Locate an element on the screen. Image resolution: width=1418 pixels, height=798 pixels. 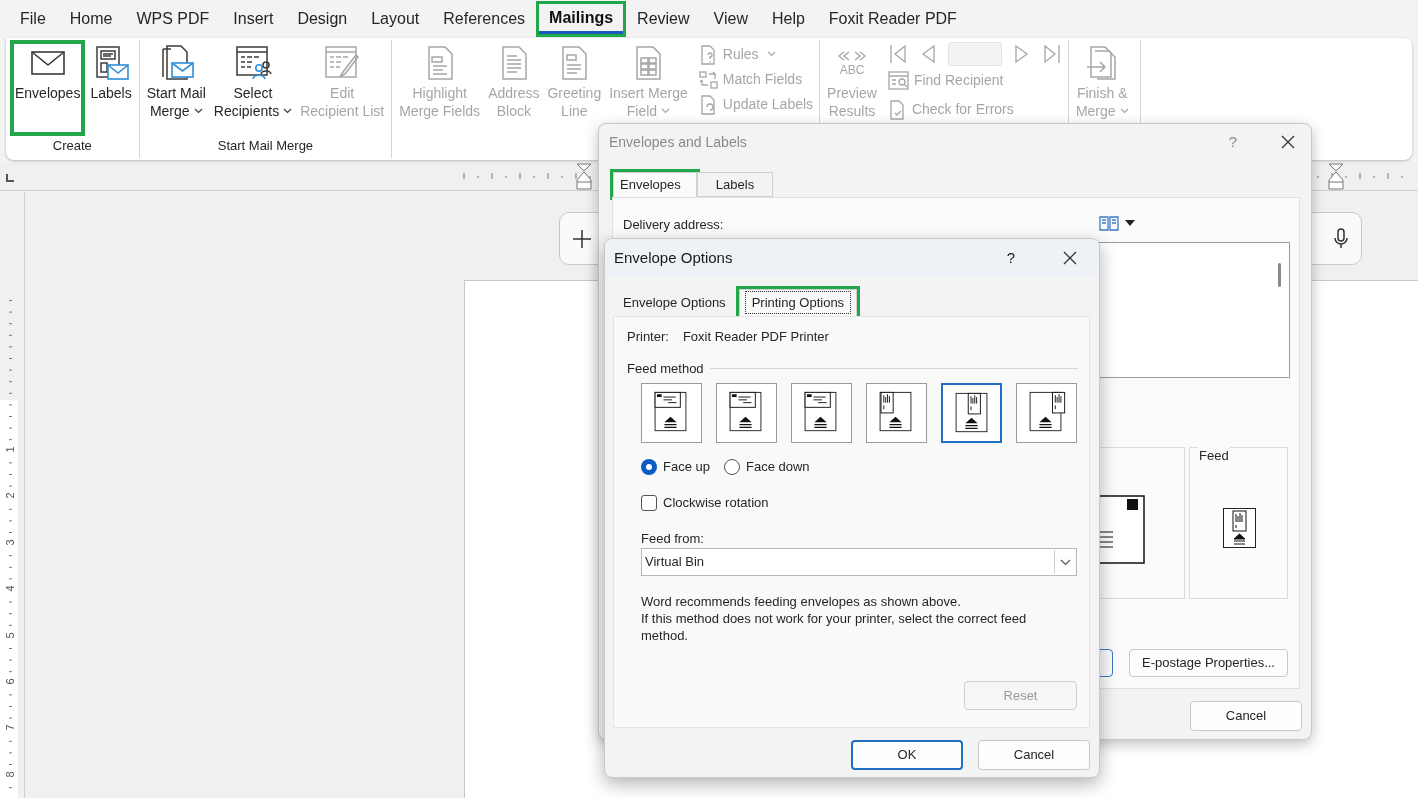
field-label: Feed from: is located at coordinates (672, 539).